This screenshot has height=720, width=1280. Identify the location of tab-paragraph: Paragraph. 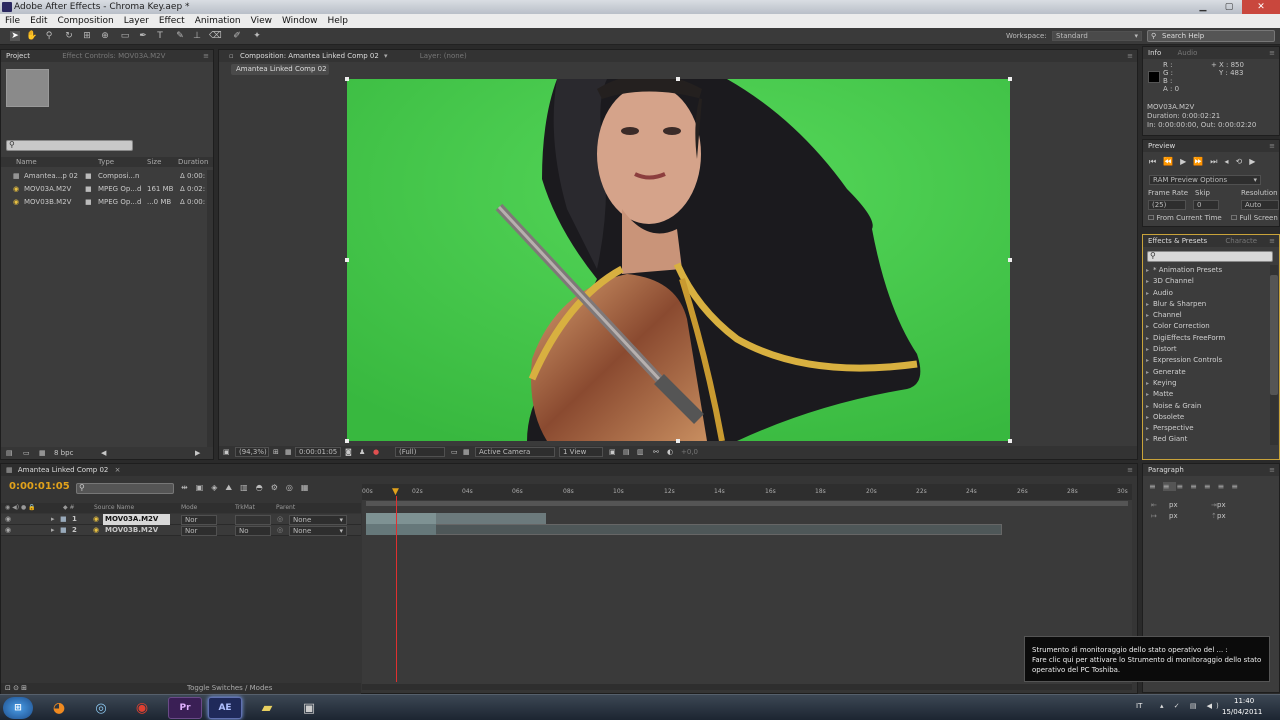
(1166, 470).